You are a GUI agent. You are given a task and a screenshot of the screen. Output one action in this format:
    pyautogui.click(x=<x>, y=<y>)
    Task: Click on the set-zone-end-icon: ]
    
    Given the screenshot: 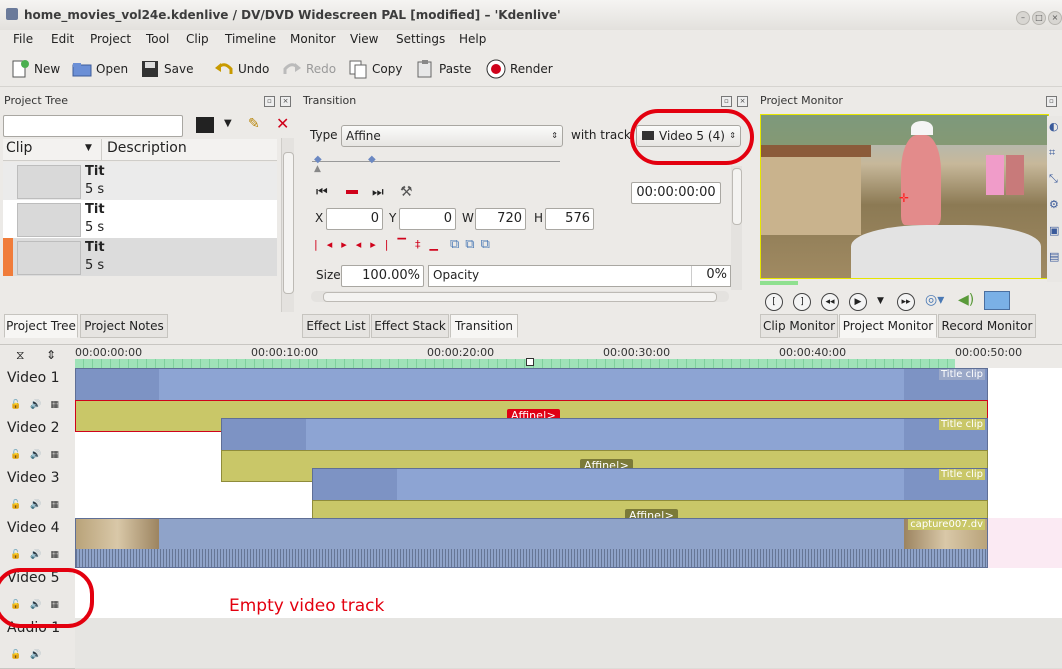 What is the action you would take?
    pyautogui.click(x=802, y=302)
    